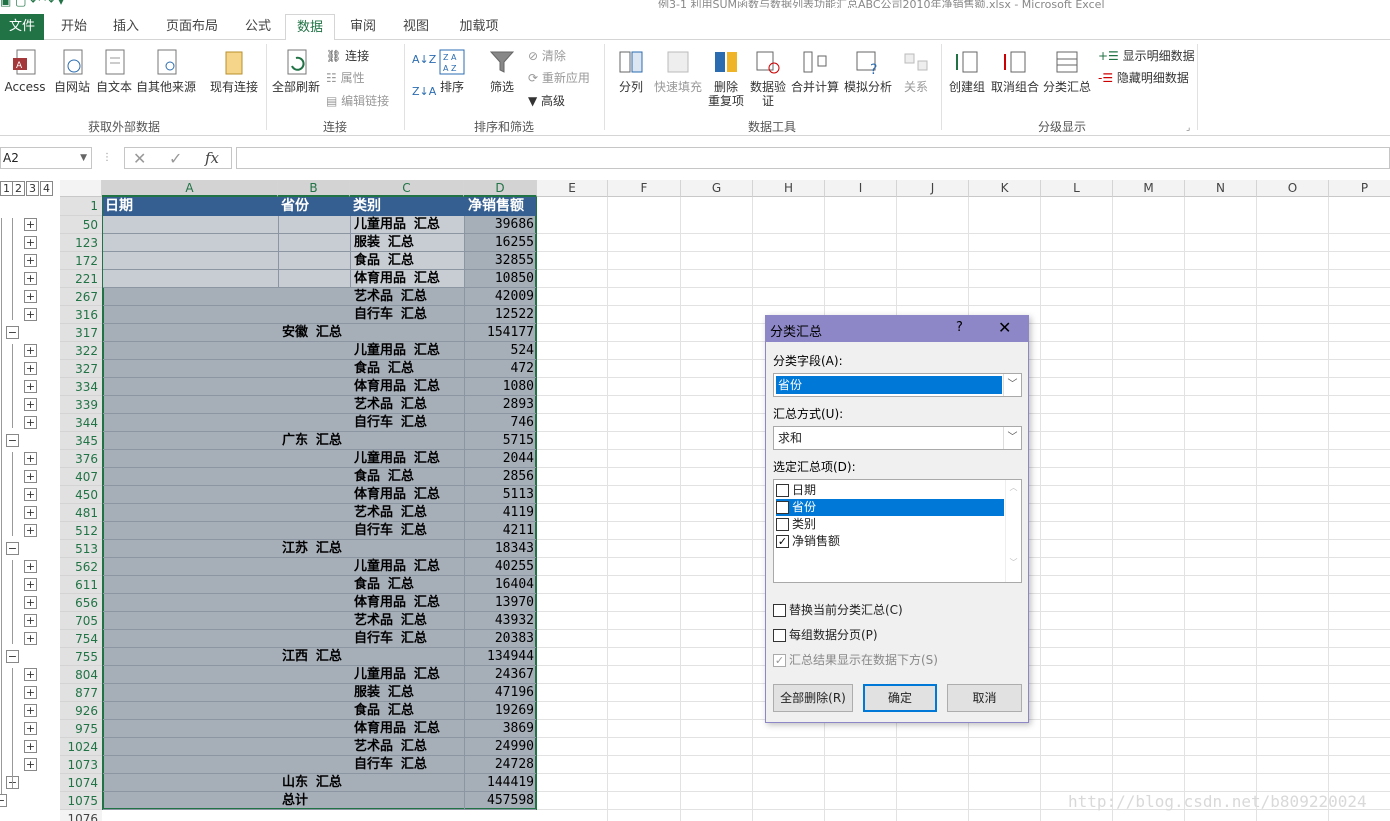 The width and height of the screenshot is (1390, 821). Describe the element at coordinates (500, 297) in the screenshot. I see `net-sales-cell: 42009` at that location.